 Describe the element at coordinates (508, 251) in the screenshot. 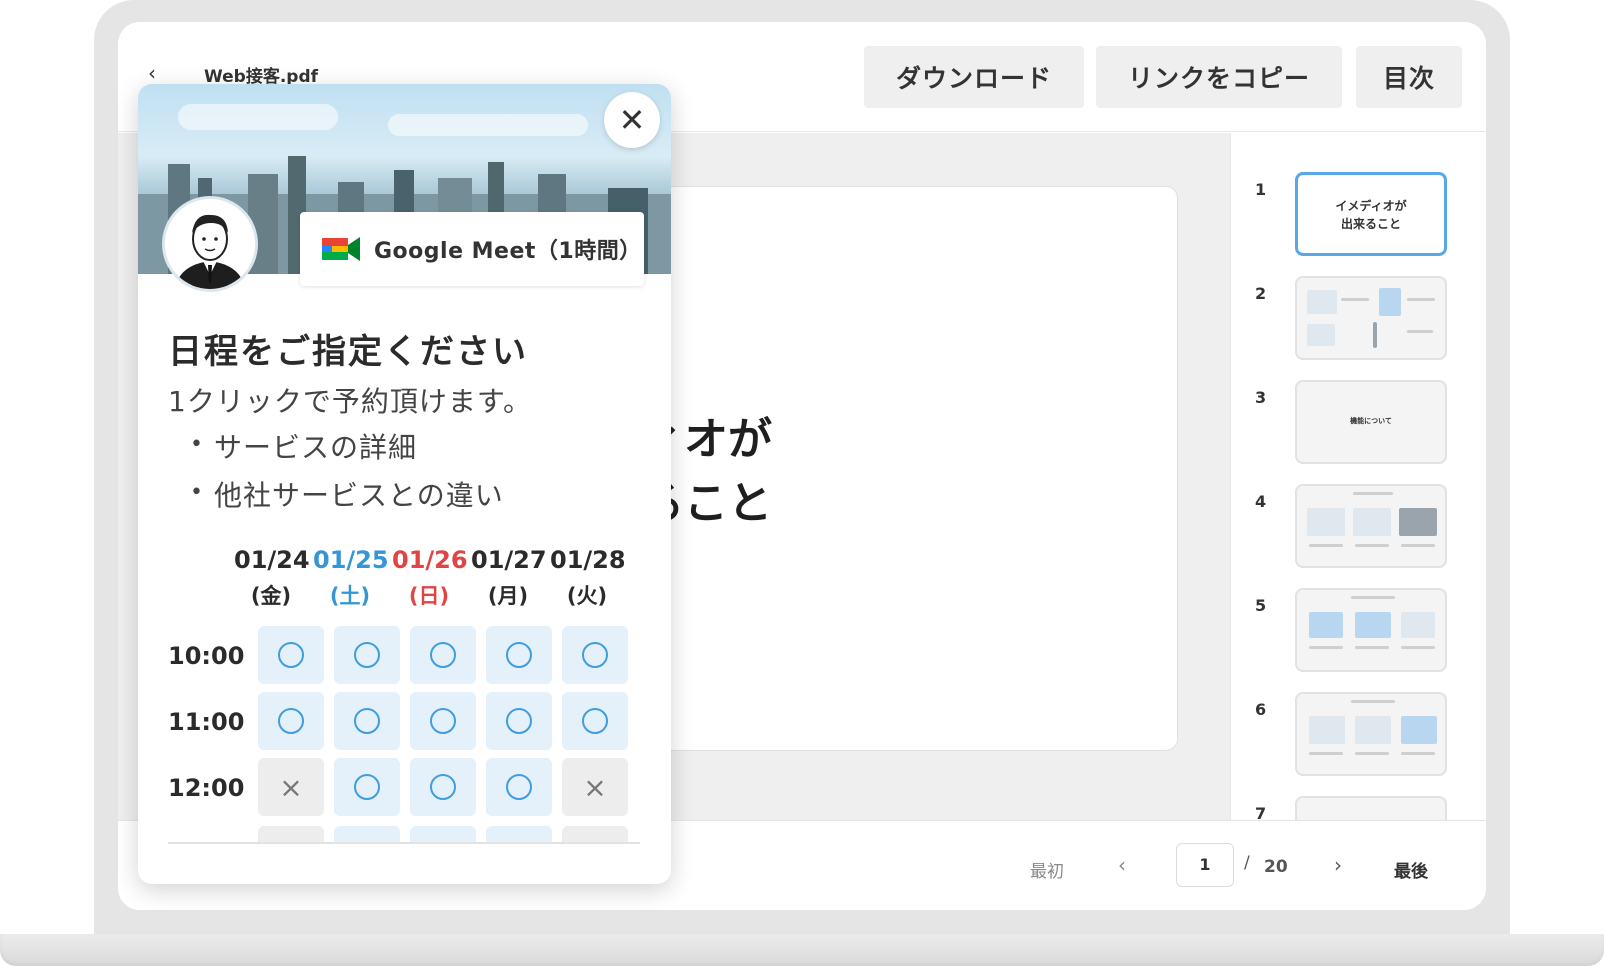

I see `meeting-type-label: Google Meet（1時間）` at that location.